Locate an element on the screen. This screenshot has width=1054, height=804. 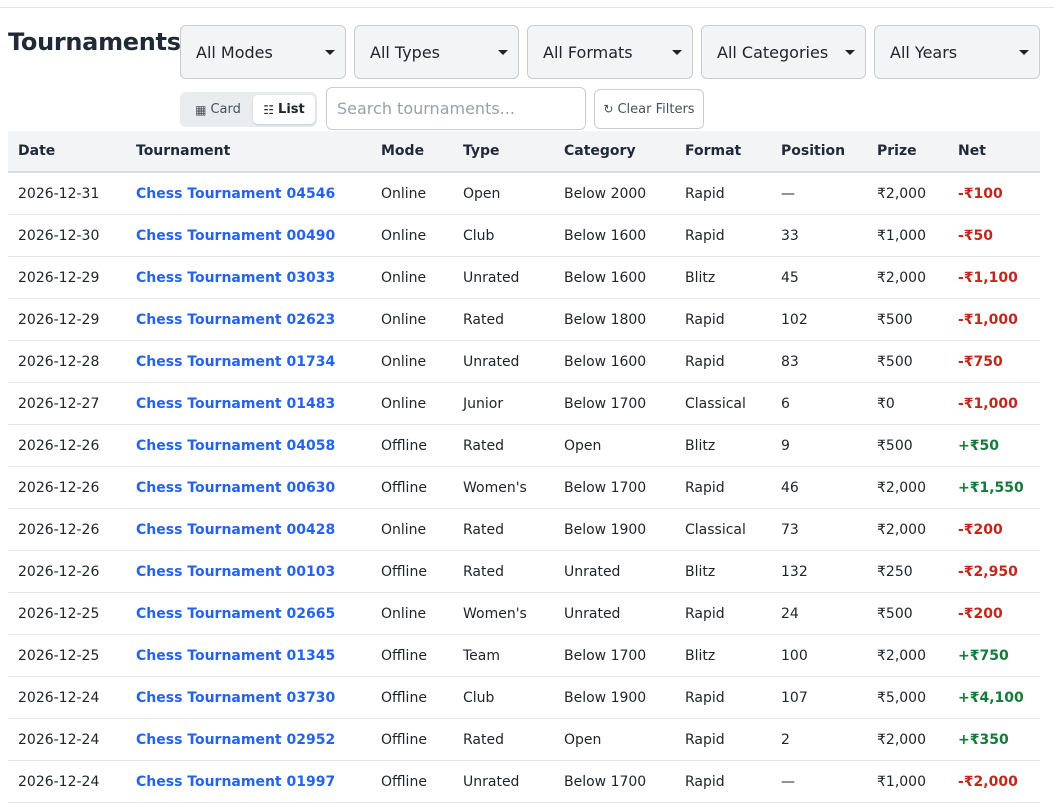
header-category: Category is located at coordinates (600, 151).